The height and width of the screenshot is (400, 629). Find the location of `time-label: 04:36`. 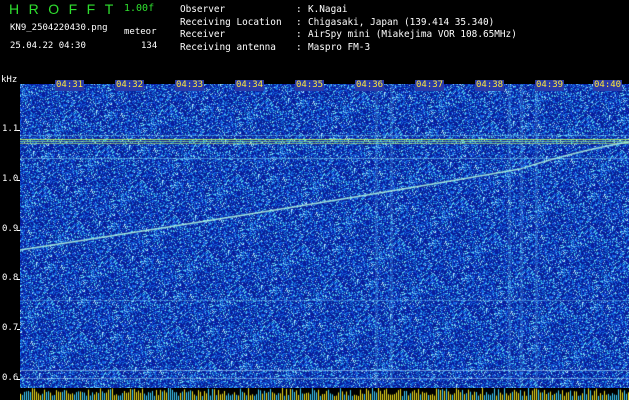

time-label: 04:36 is located at coordinates (370, 85).